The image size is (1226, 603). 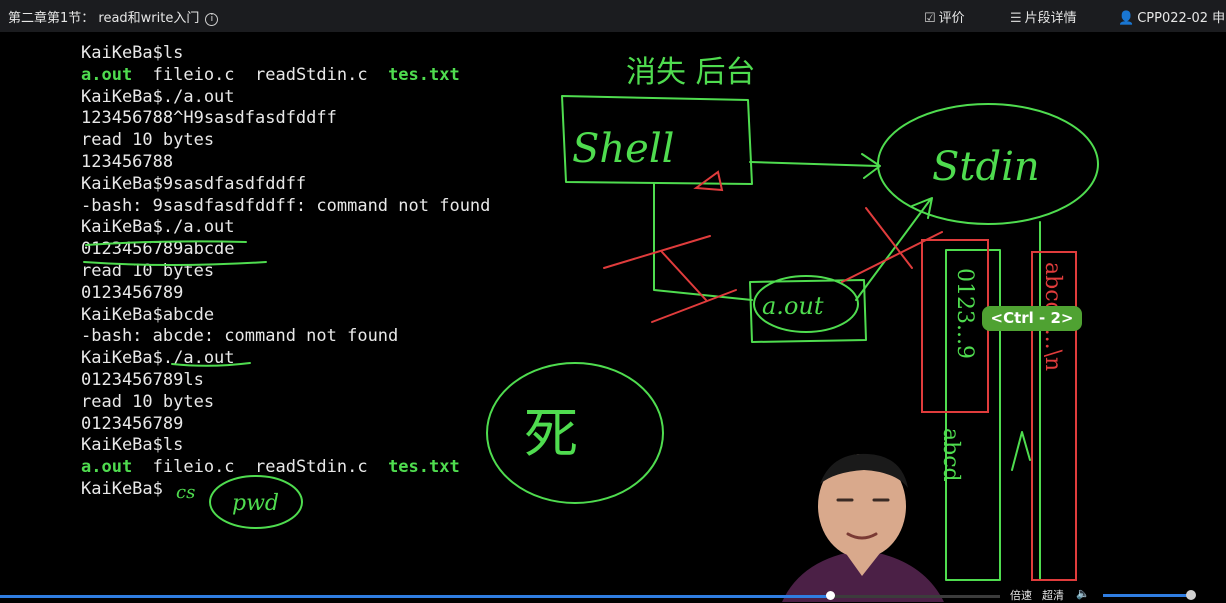 I want to click on dead-glyph: 死, so click(x=551, y=433).